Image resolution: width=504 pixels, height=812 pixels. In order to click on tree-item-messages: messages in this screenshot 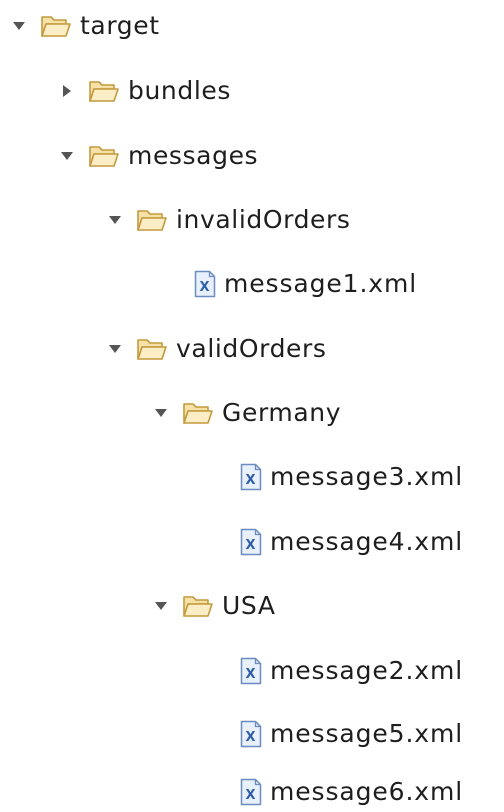, I will do `click(157, 156)`.